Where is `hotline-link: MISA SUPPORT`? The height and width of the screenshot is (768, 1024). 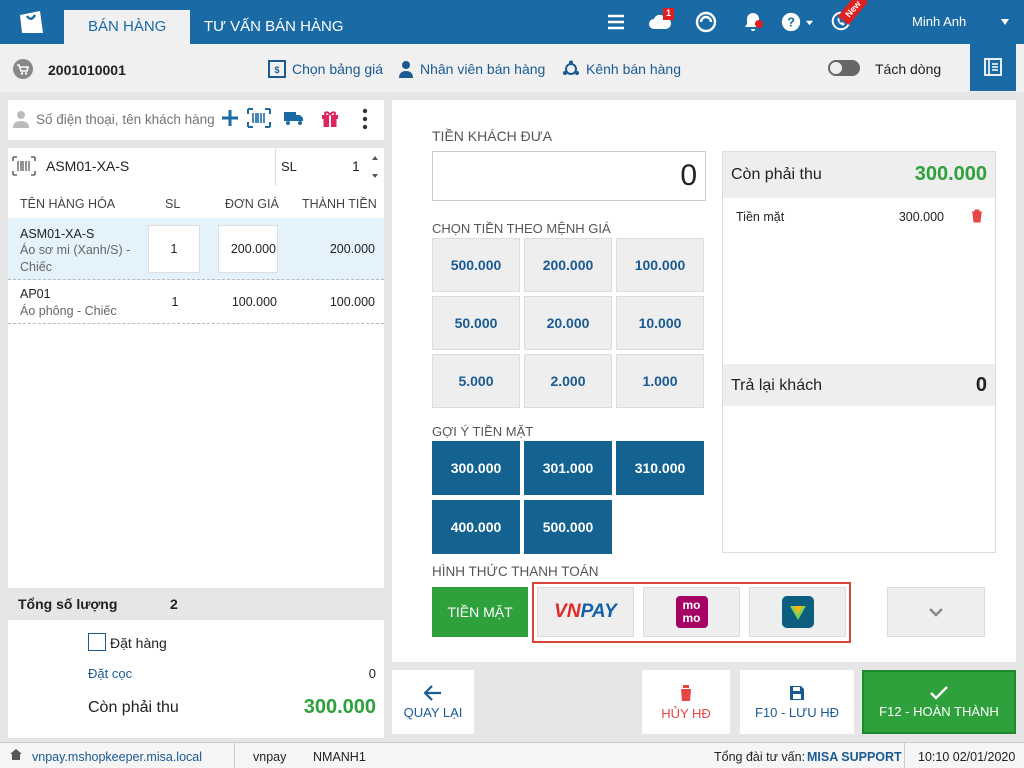
hotline-link: MISA SUPPORT is located at coordinates (854, 757).